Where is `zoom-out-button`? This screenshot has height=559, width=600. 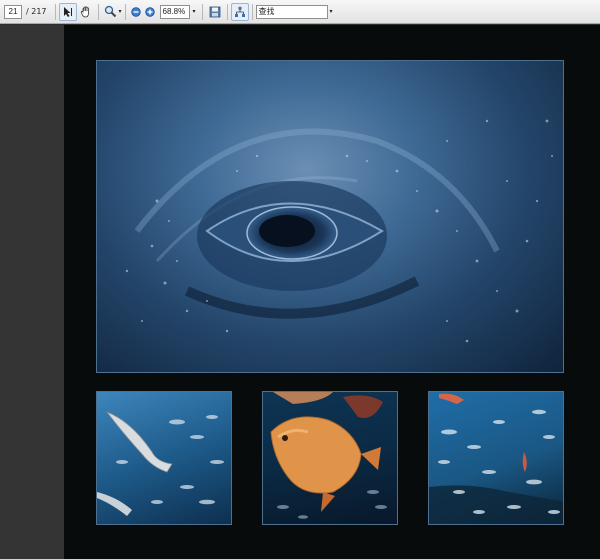
zoom-out-button is located at coordinates (136, 12).